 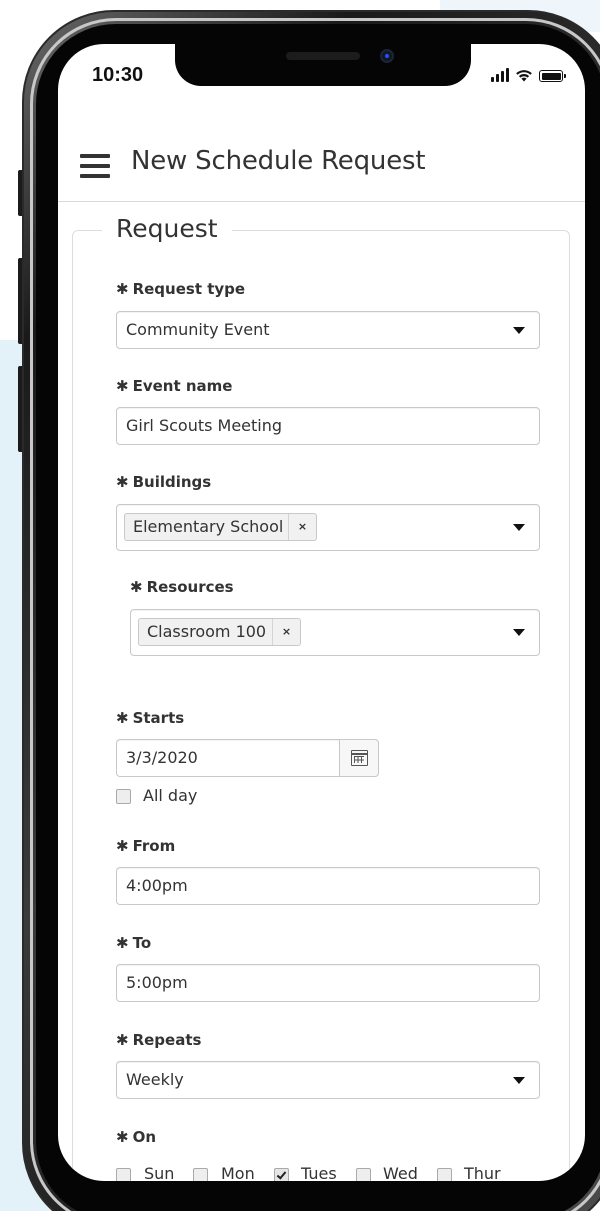 I want to click on event-name-value: Girl Scouts Meeting, so click(x=204, y=425).